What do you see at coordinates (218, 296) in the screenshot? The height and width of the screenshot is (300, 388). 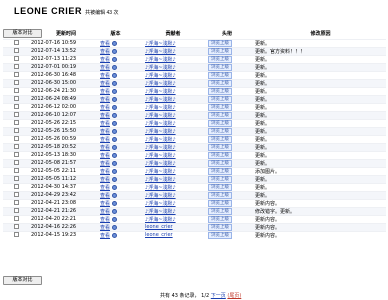 I see `next-page-link: 下一页` at bounding box center [218, 296].